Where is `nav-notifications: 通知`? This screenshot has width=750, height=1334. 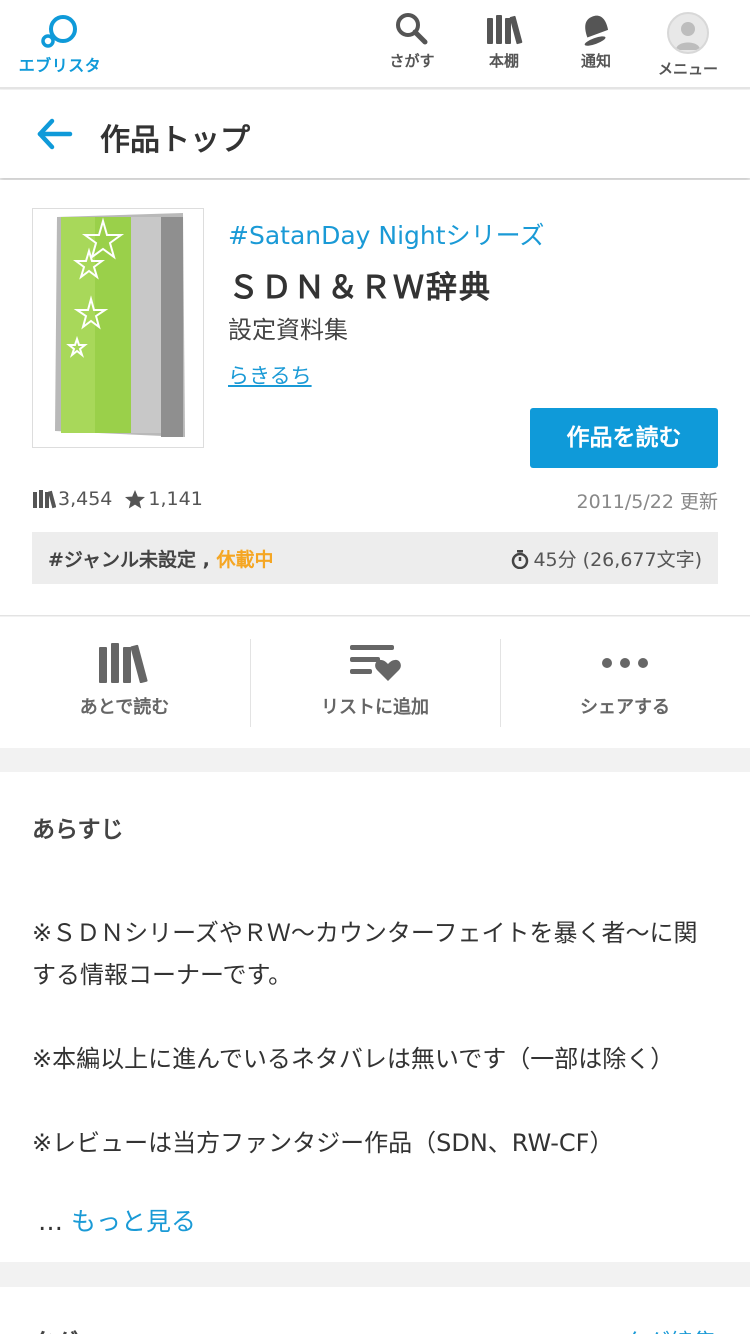 nav-notifications: 通知 is located at coordinates (596, 41).